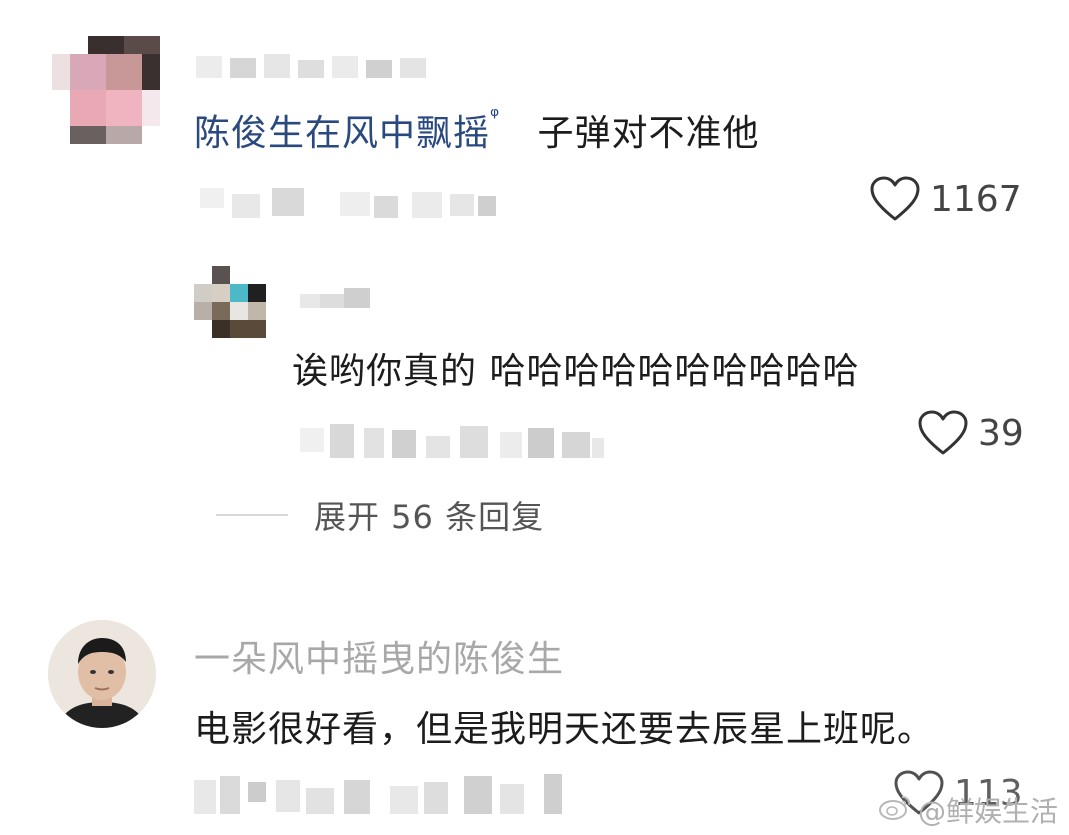 This screenshot has height=835, width=1069. I want to click on reply-avatar-blurred, so click(230, 302).